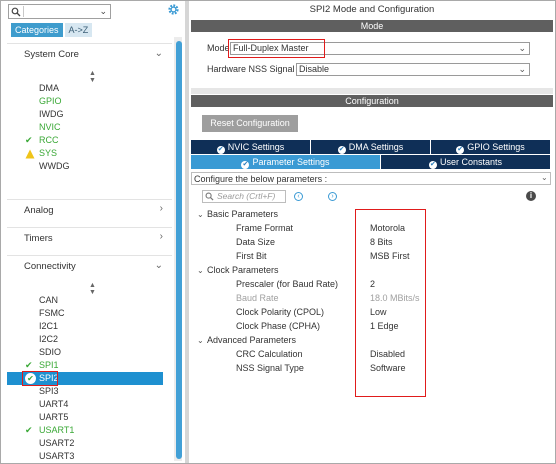 This screenshot has width=556, height=464. What do you see at coordinates (244, 196) in the screenshot?
I see `parameter-search-input: Search (Crtl+F)` at bounding box center [244, 196].